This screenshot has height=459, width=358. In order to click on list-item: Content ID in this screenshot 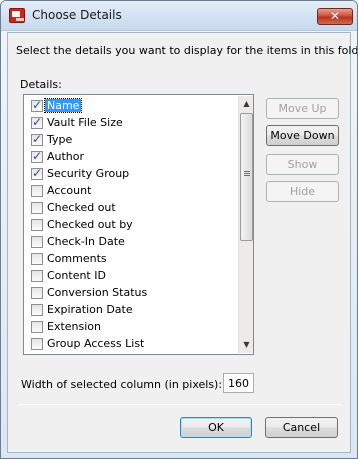, I will do `click(131, 275)`.